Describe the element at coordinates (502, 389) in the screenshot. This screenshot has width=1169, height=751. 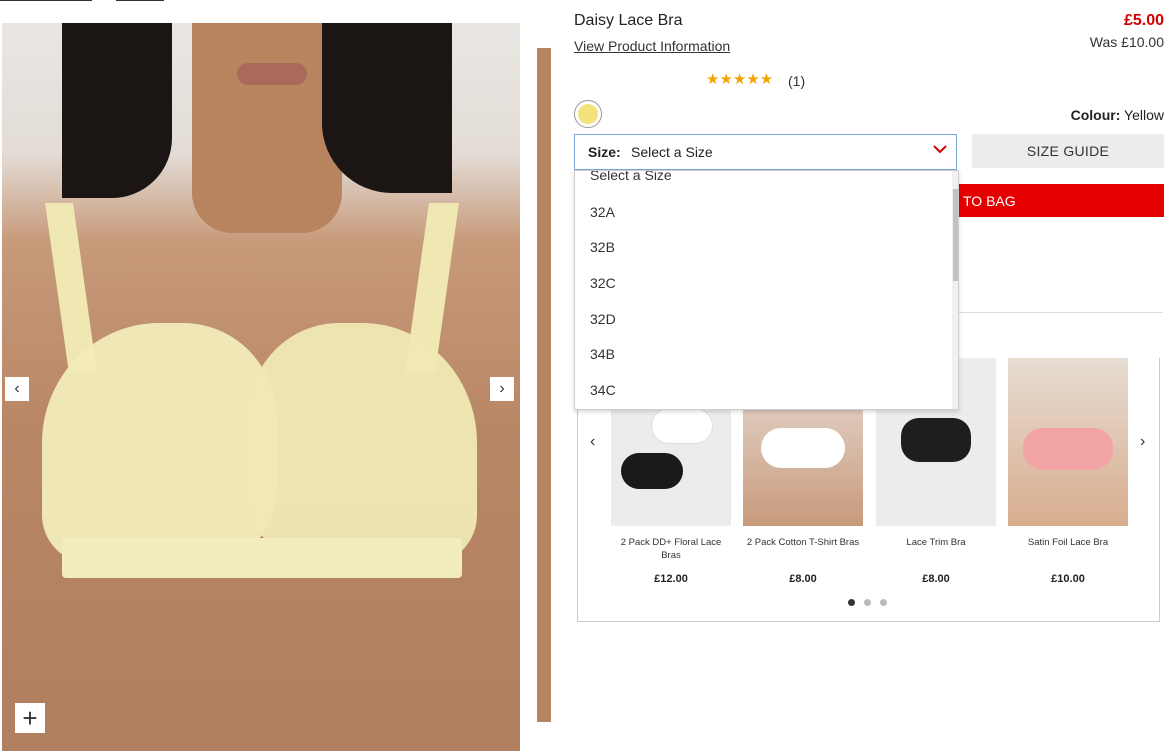
I see `gallery-next-button: ›` at that location.